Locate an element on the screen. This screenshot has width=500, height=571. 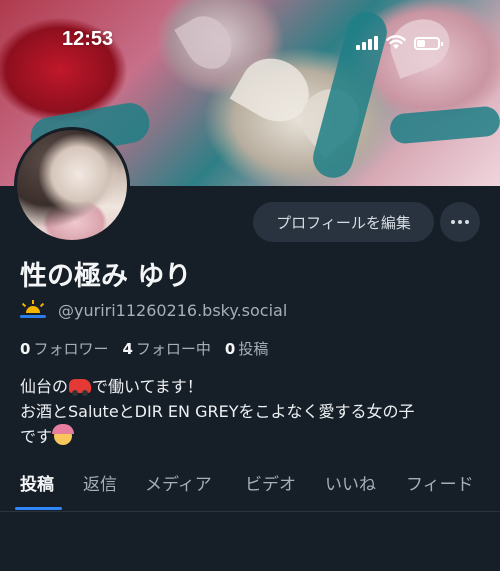
status-bar: 12:53 is located at coordinates (250, 40).